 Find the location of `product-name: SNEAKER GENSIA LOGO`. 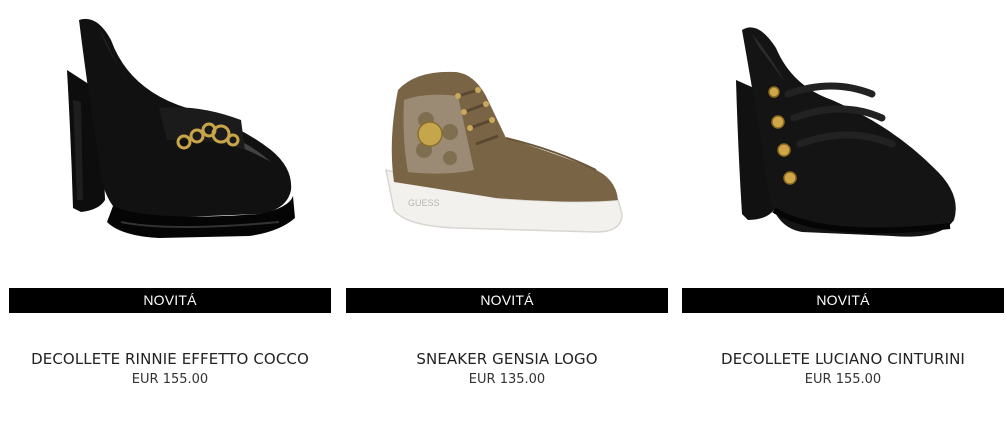

product-name: SNEAKER GENSIA LOGO is located at coordinates (507, 359).